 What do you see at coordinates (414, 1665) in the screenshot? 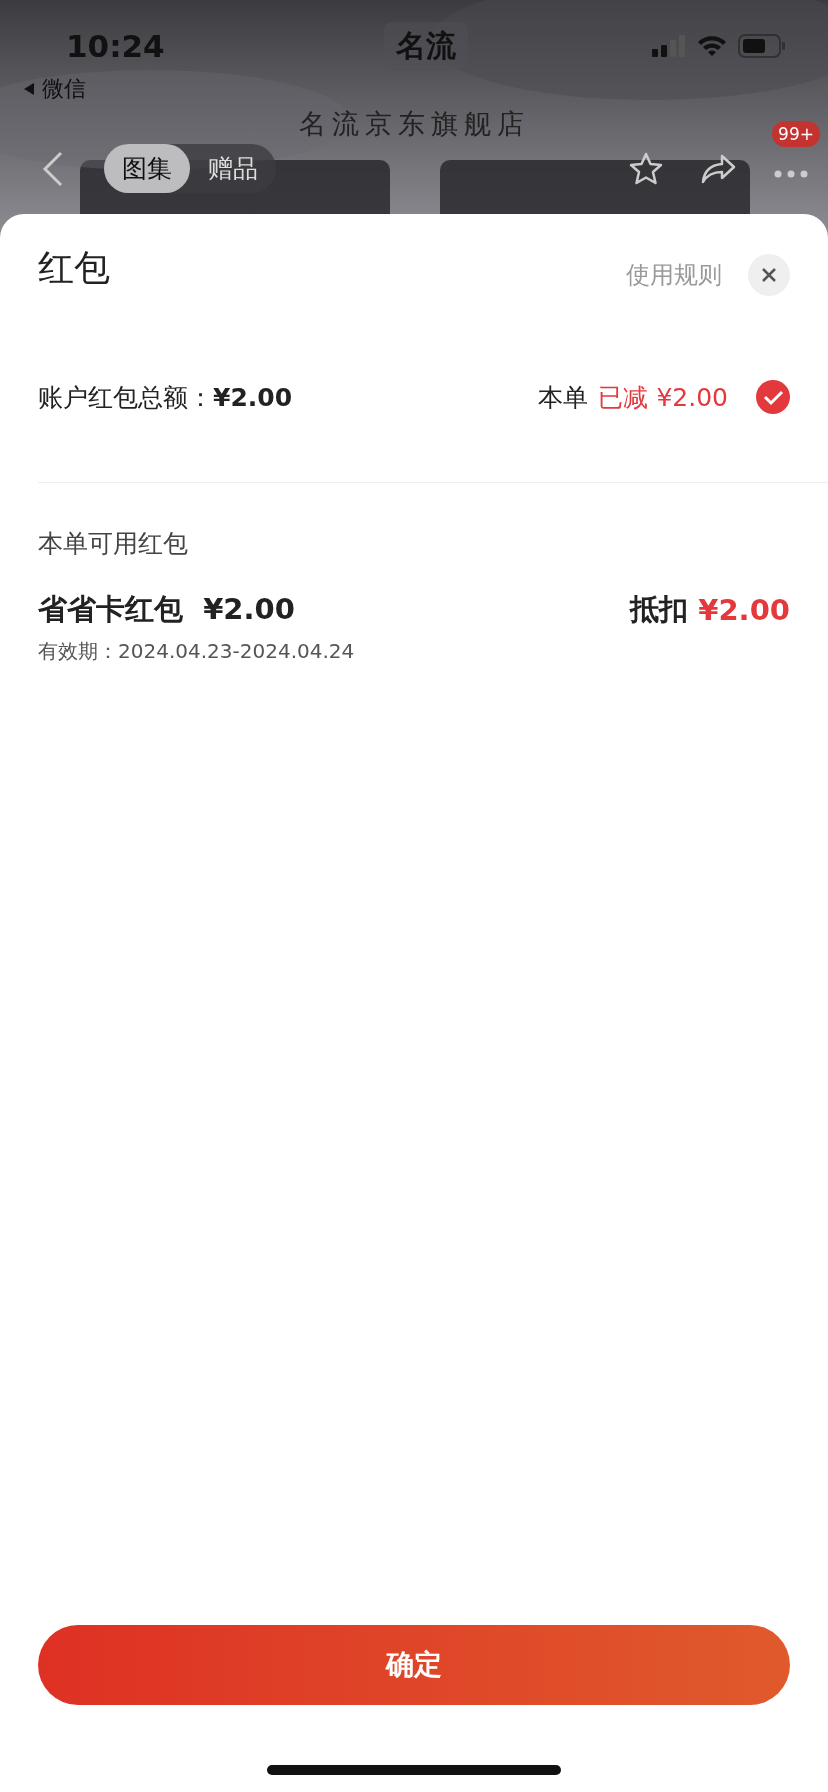
I see `confirm-button: 确定` at bounding box center [414, 1665].